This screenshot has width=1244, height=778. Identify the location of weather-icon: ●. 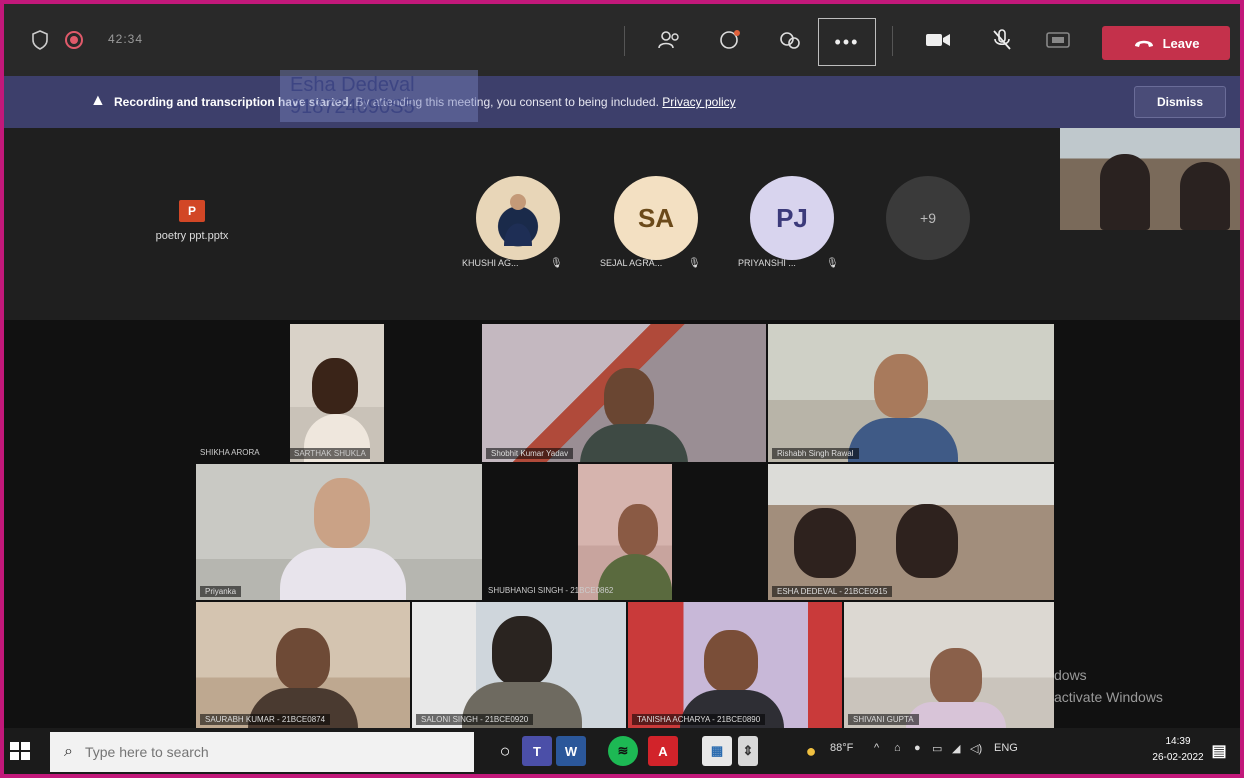
(811, 750).